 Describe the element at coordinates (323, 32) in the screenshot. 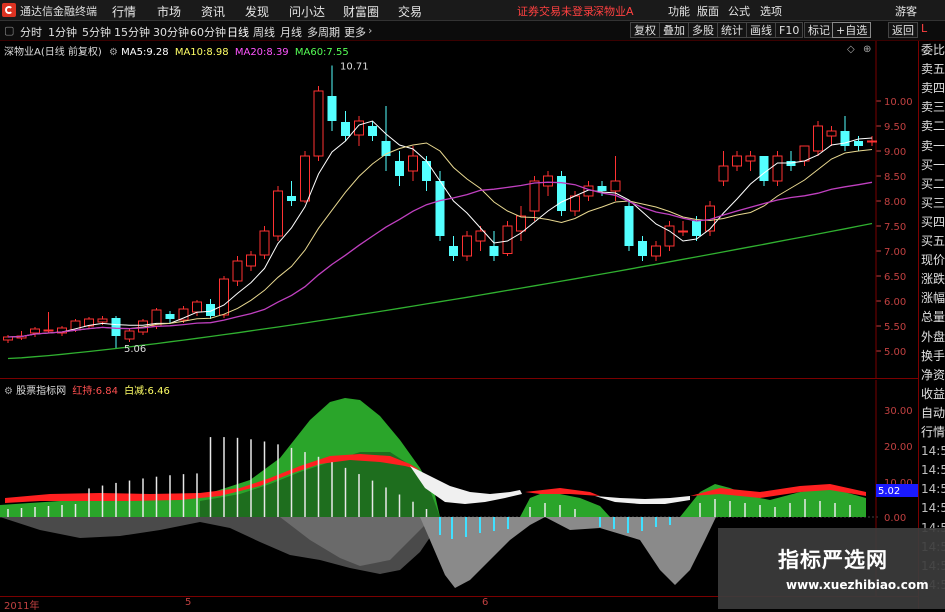

I see `period-multi: 多周期` at that location.